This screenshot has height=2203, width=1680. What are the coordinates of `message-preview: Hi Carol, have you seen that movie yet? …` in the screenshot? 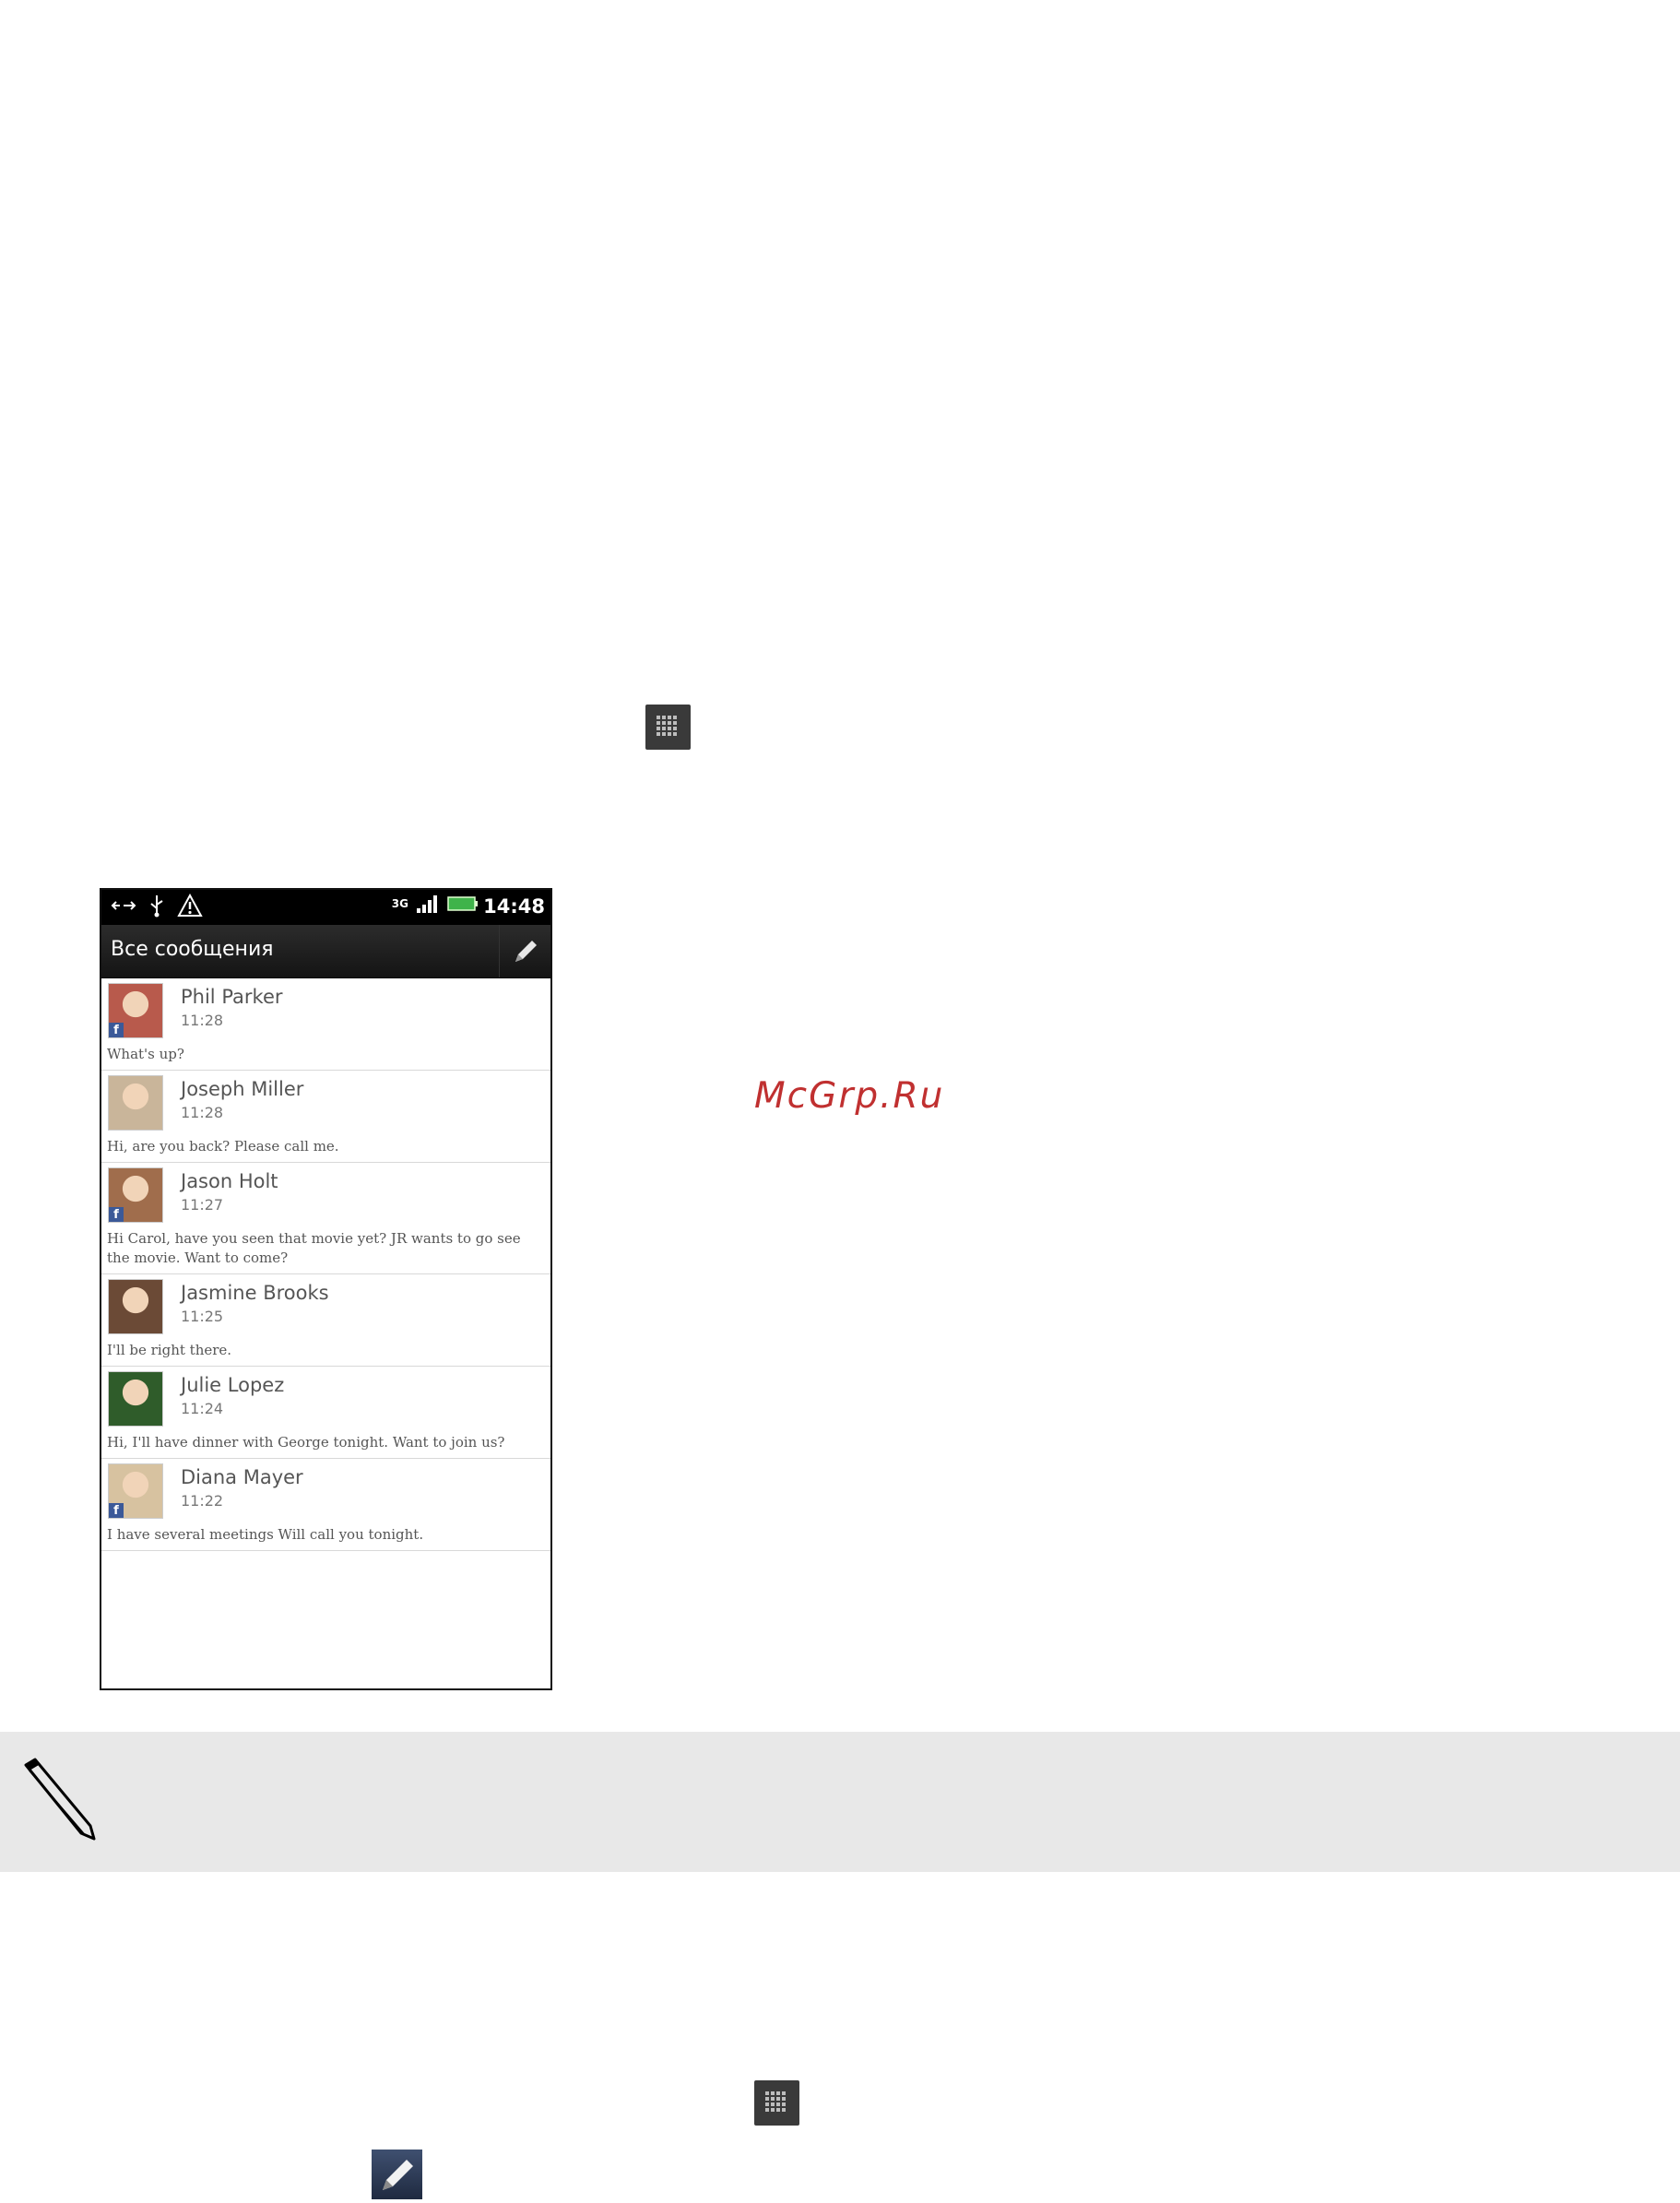 It's located at (314, 1248).